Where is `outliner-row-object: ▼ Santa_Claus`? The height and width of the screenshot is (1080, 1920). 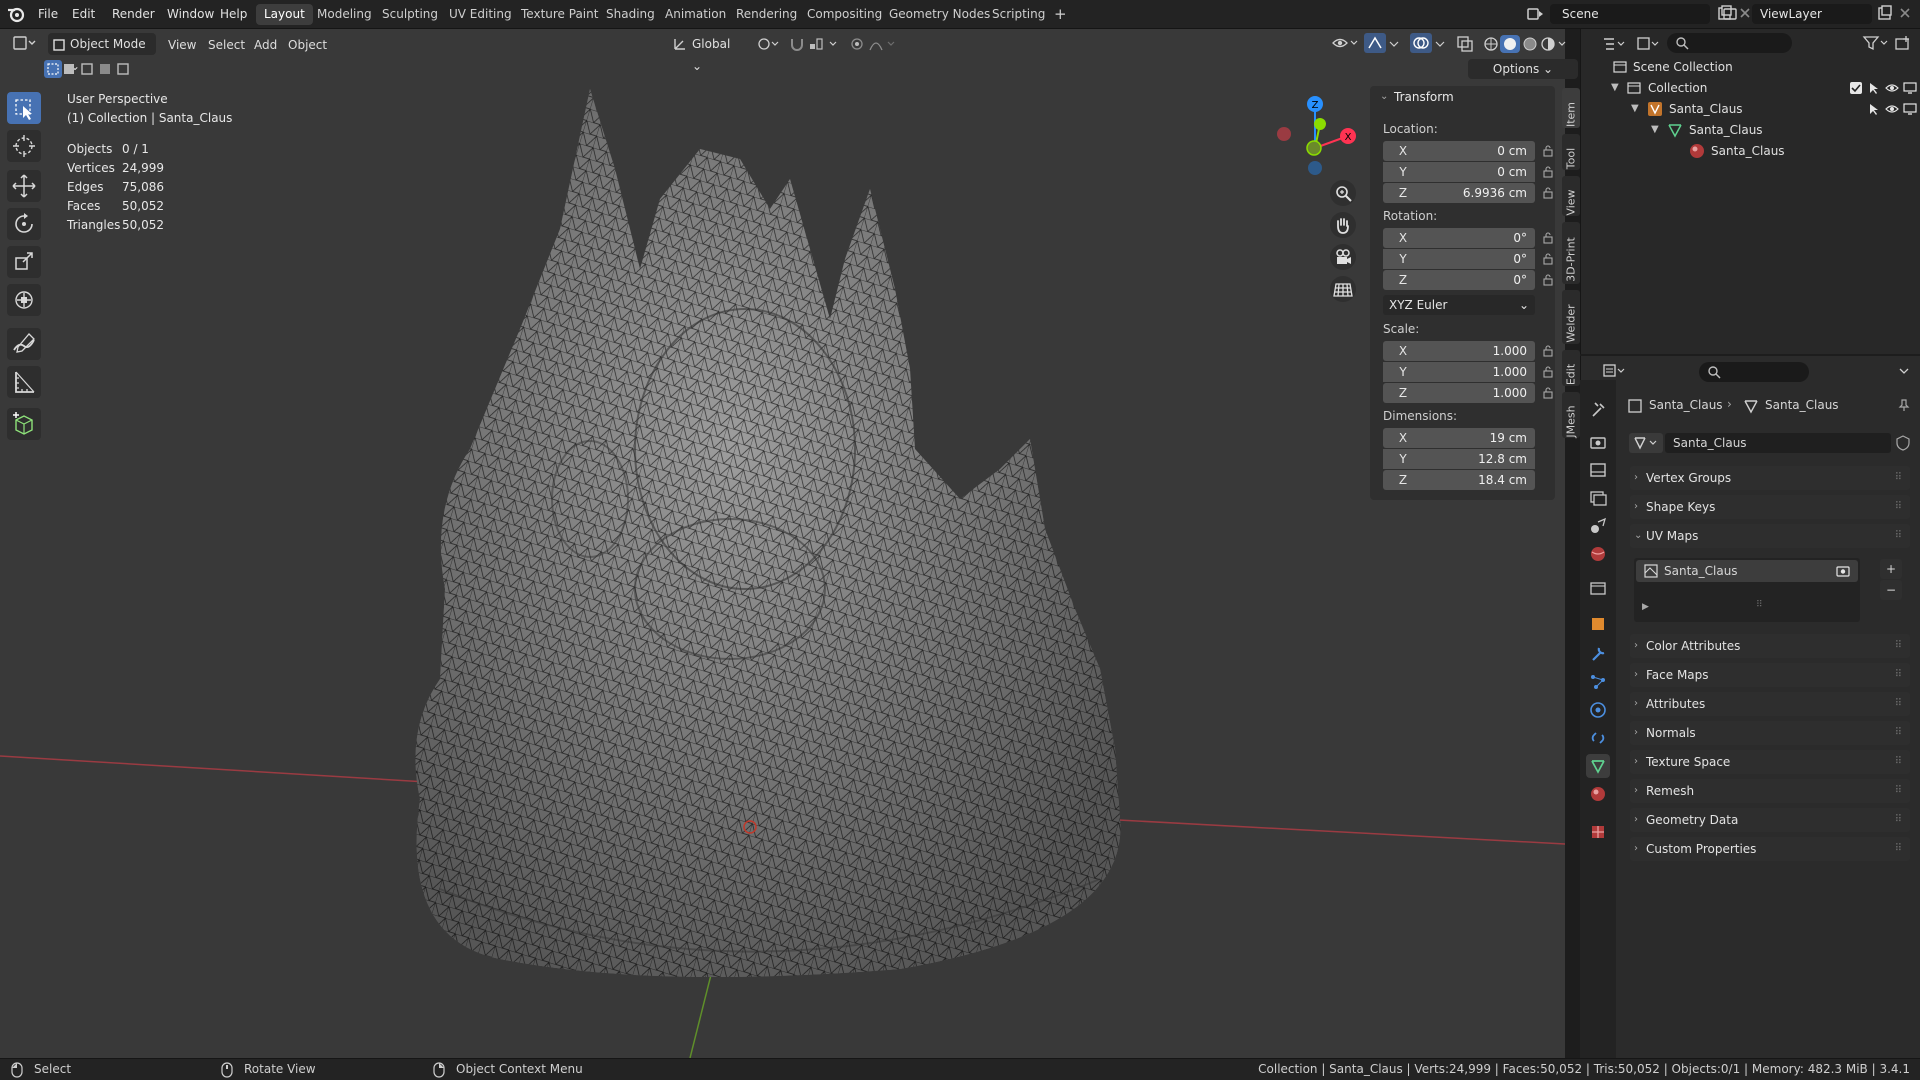 outliner-row-object: ▼ Santa_Claus is located at coordinates (1774, 109).